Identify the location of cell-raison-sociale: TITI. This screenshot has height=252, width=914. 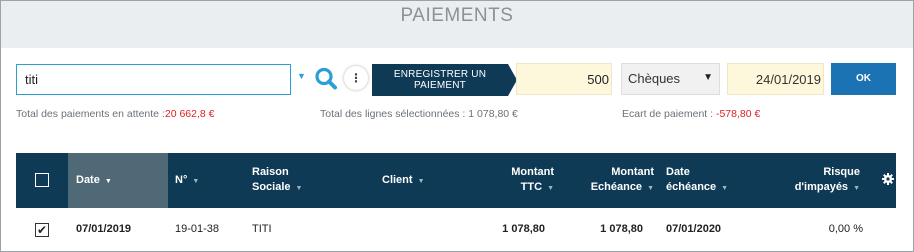
(262, 229).